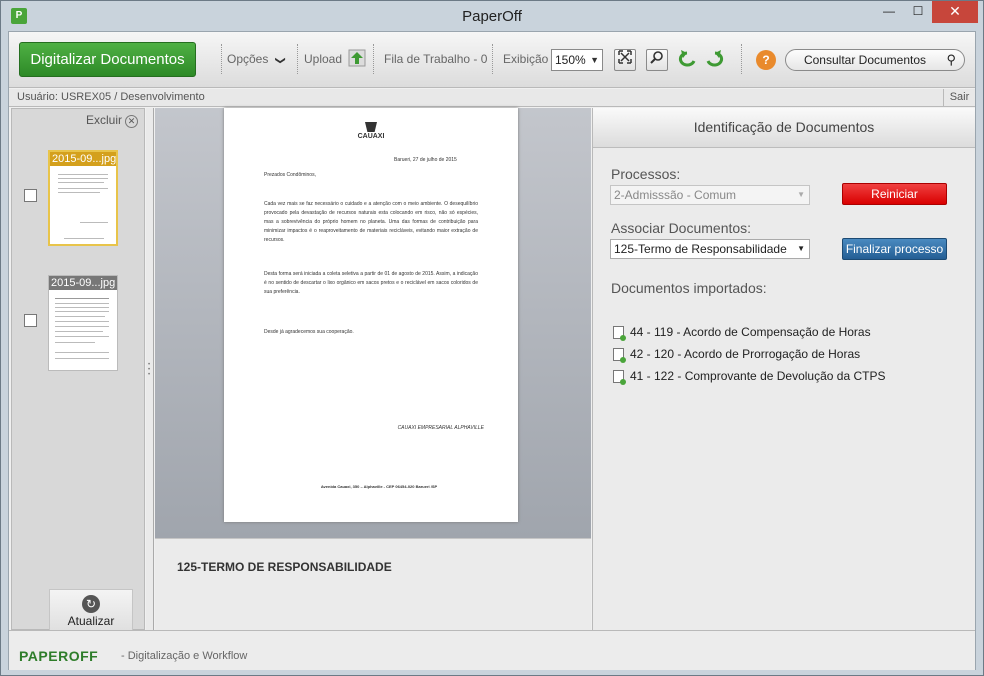 This screenshot has height=676, width=984. I want to click on window-title: PaperOff, so click(492, 16).